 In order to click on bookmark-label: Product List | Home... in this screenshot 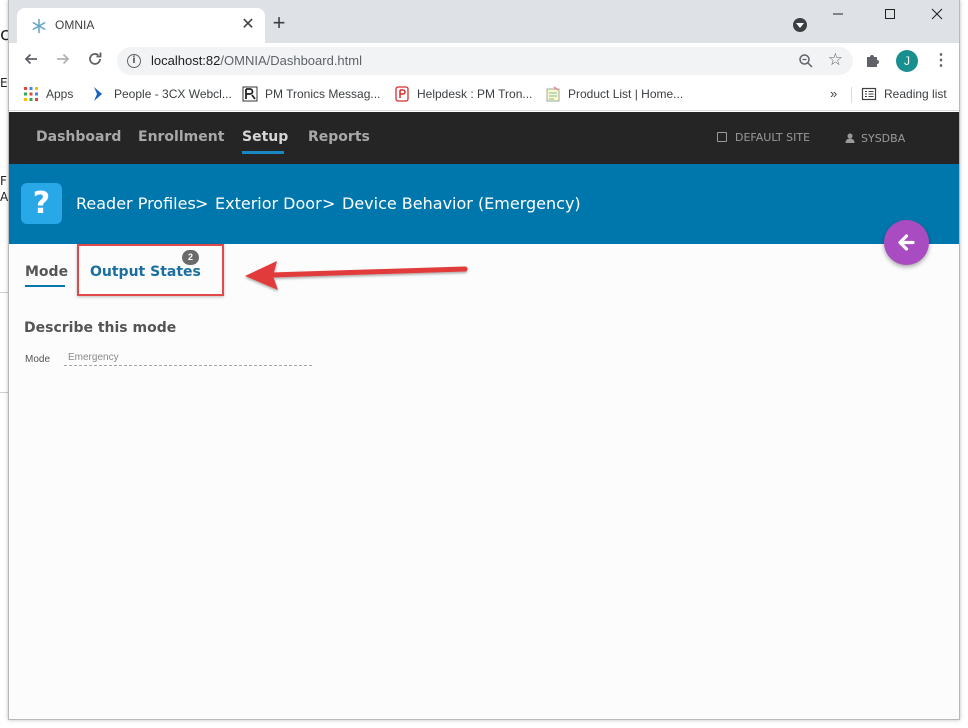, I will do `click(626, 93)`.